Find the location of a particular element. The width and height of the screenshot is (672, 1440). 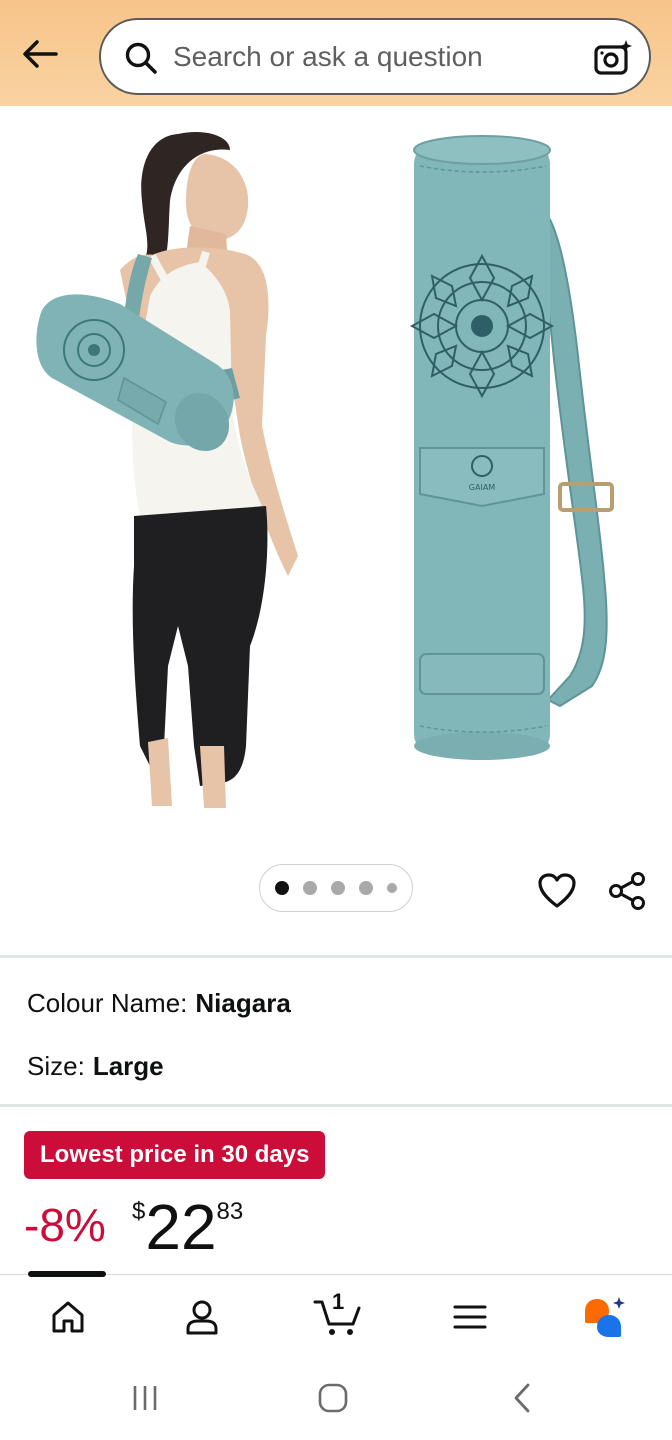

heart-icon is located at coordinates (557, 890).